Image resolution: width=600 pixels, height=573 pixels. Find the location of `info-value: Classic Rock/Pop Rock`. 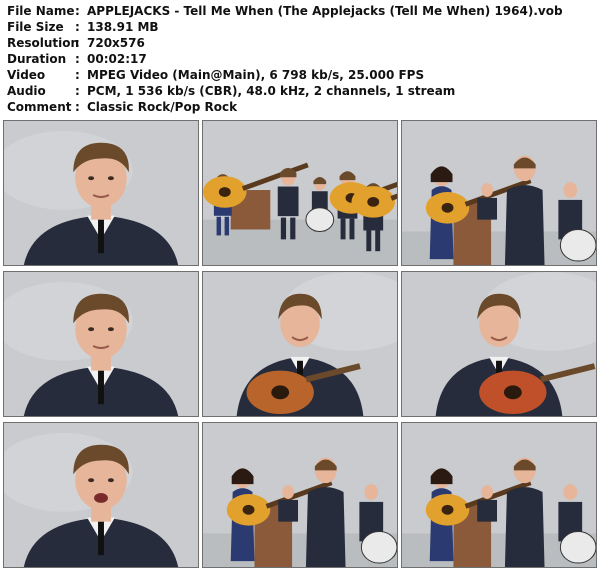

info-value: Classic Rock/Pop Rock is located at coordinates (162, 107).